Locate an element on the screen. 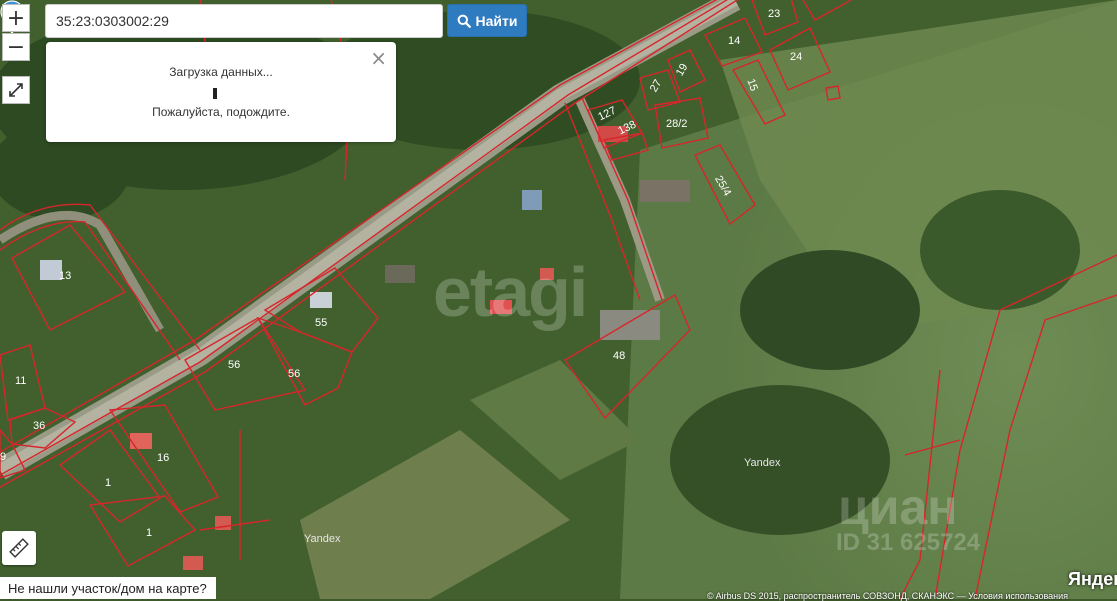 Image resolution: width=1117 pixels, height=601 pixels. parcel-label: 14 is located at coordinates (734, 41).